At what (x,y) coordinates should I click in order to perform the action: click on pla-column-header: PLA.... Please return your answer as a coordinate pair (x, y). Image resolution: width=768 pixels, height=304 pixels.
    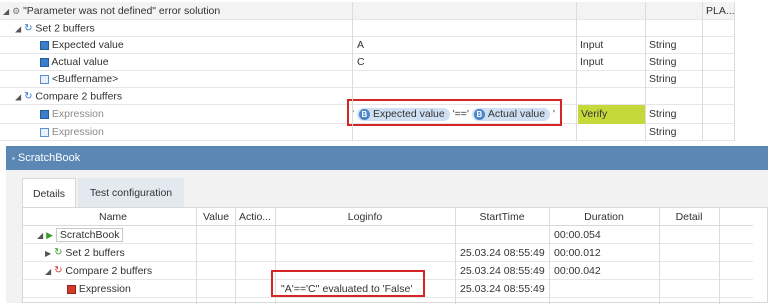
    Looking at the image, I should click on (720, 11).